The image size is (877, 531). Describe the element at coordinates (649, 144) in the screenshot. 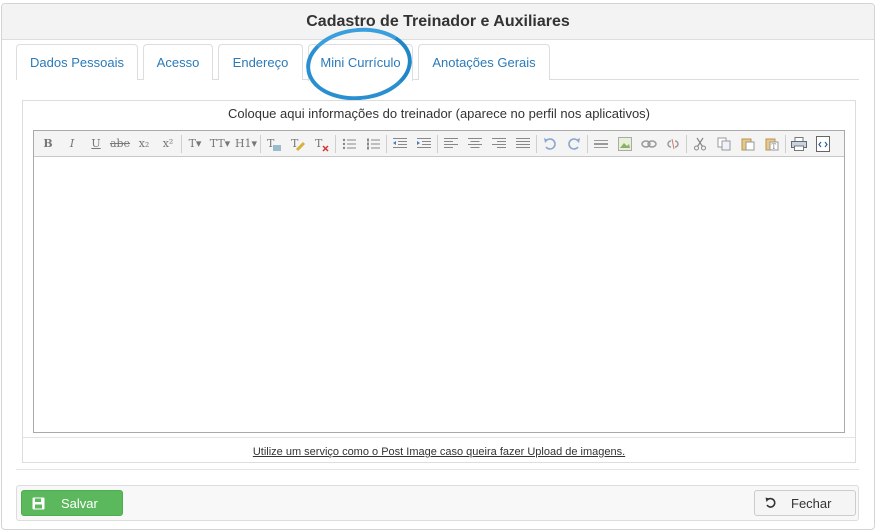

I see `link-icon` at that location.